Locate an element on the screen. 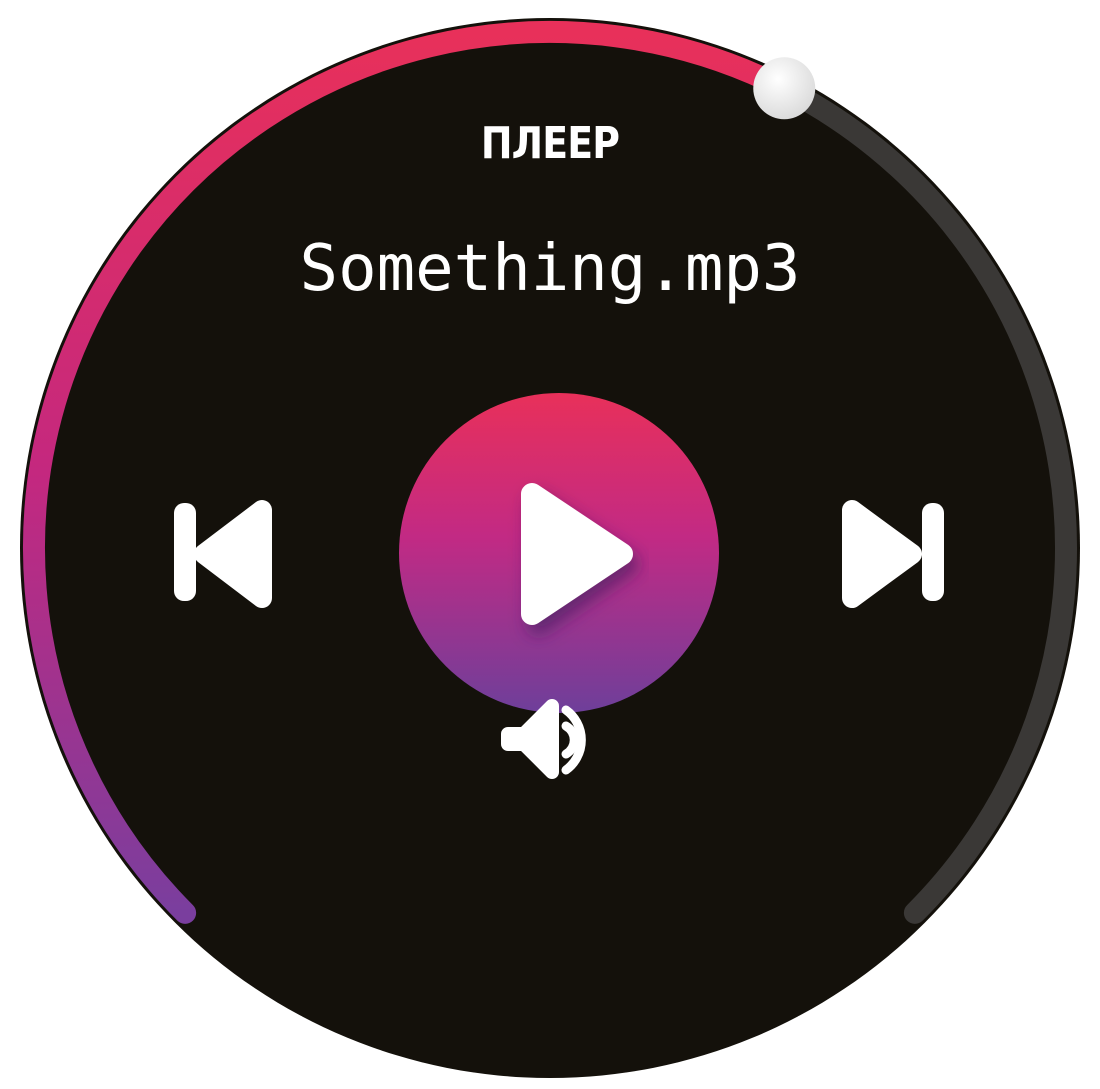 This screenshot has width=1100, height=1089. previous-track-button is located at coordinates (223, 554).